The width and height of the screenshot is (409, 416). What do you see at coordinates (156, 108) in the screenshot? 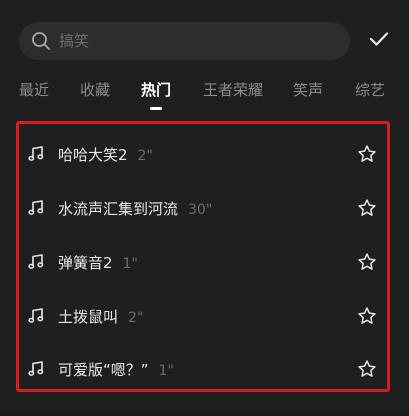
I see `active-tab-indicator` at bounding box center [156, 108].